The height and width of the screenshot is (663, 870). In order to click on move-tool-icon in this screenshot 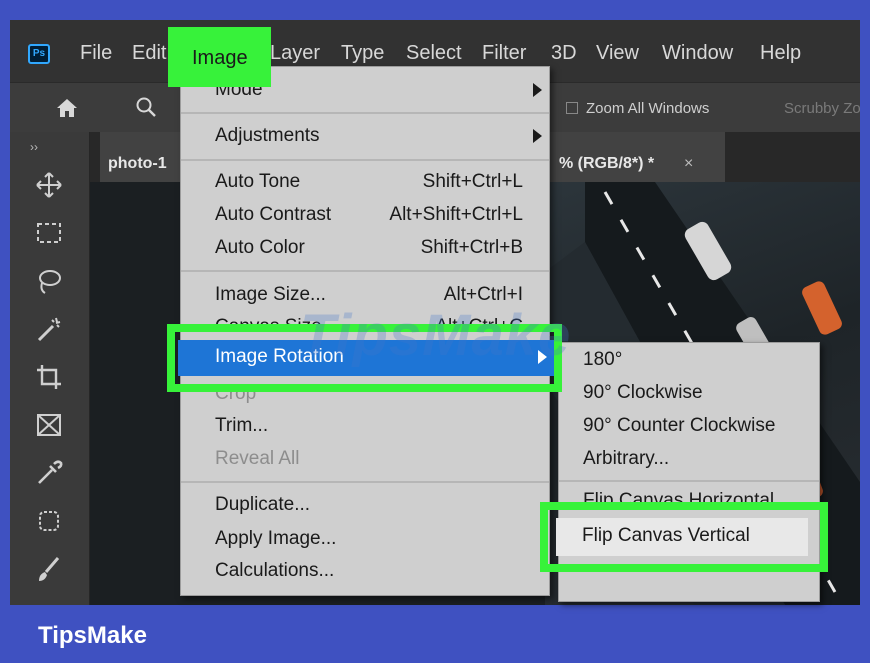, I will do `click(49, 185)`.